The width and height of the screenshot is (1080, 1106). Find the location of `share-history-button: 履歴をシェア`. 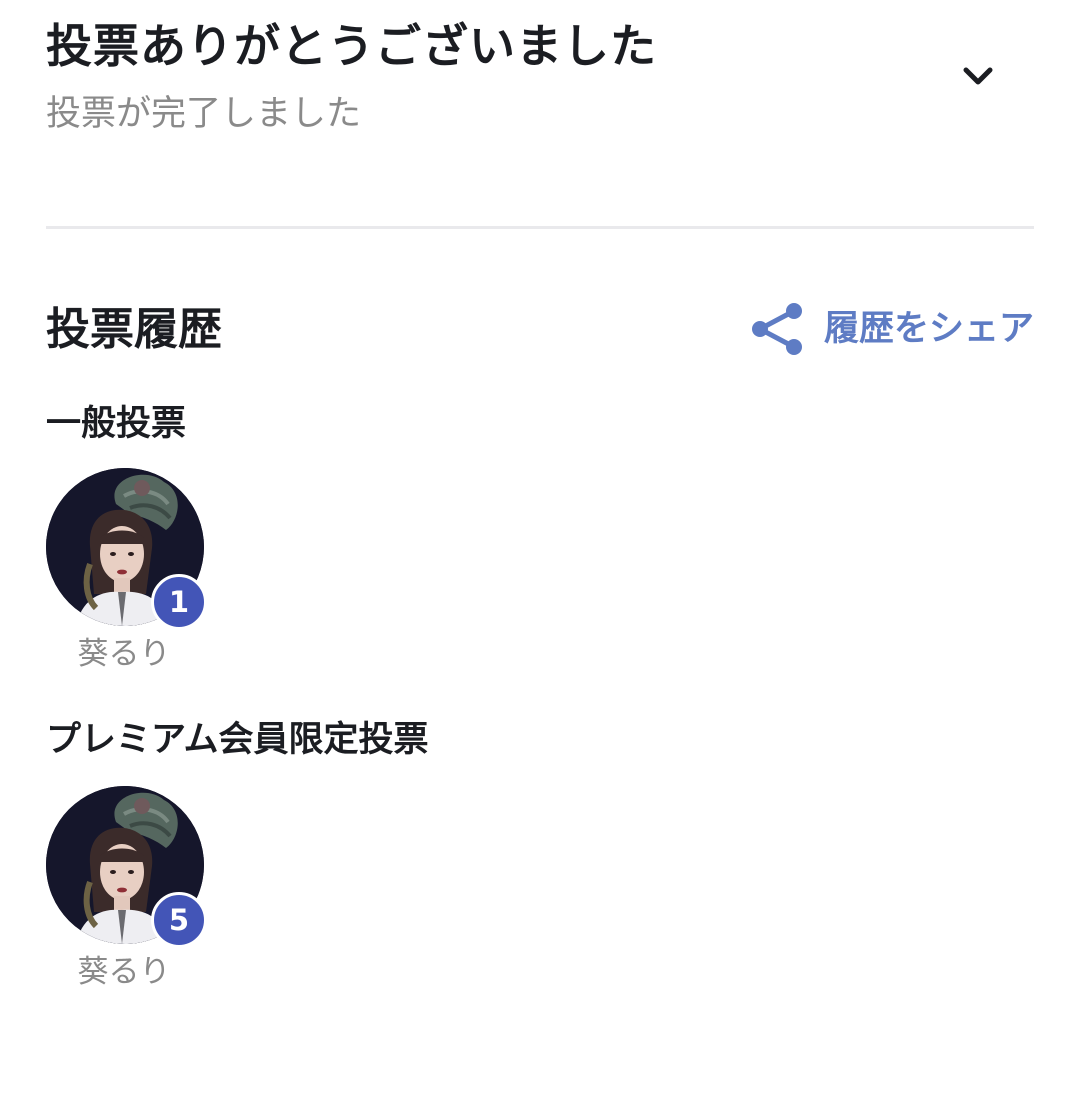

share-history-button: 履歴をシェア is located at coordinates (892, 329).